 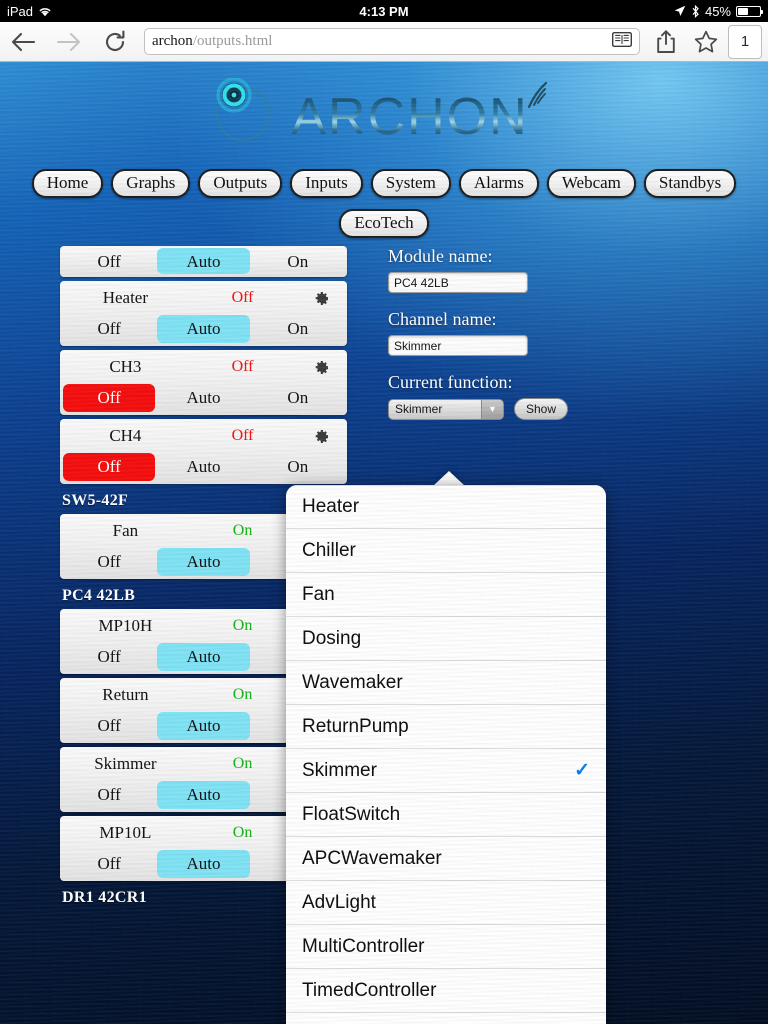 I want to click on function-option-label: Heater, so click(x=331, y=506).